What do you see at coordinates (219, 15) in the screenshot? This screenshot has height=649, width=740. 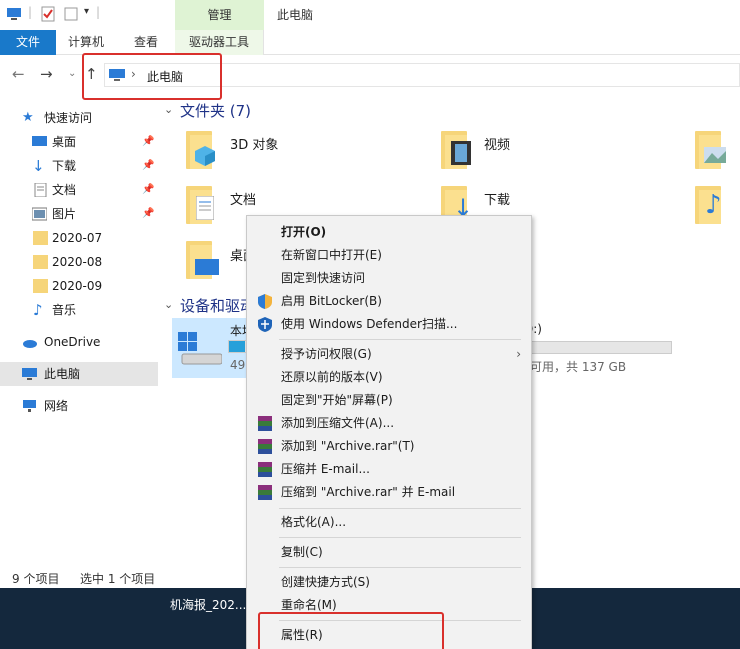 I see `tab-manage-contextual: 管理` at bounding box center [219, 15].